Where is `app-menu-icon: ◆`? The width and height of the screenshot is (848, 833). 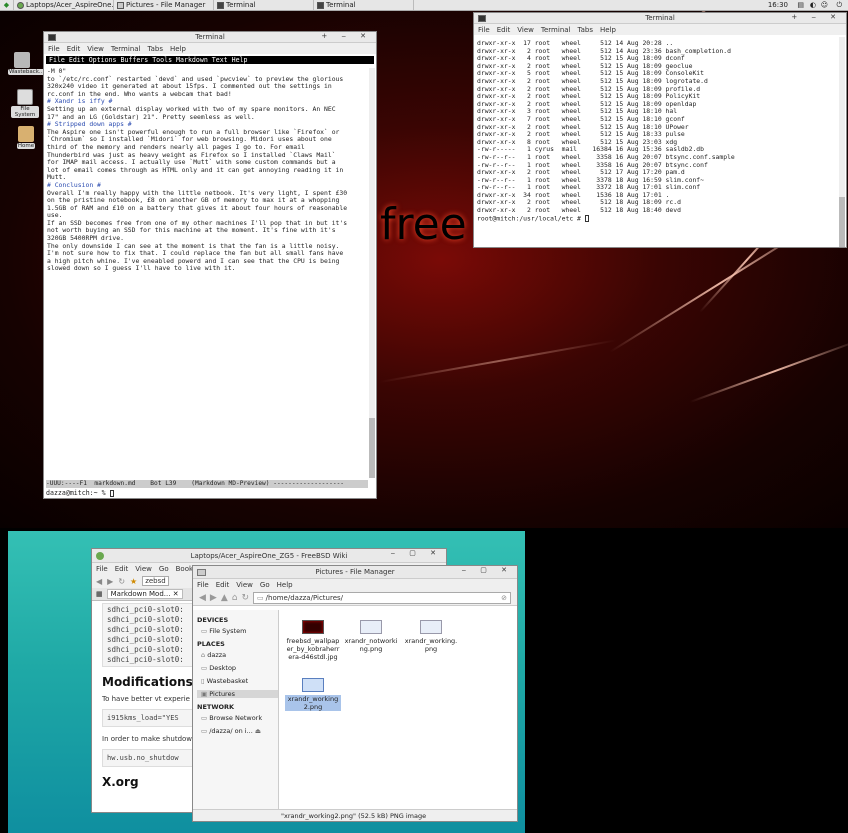 app-menu-icon: ◆ is located at coordinates (7, 5).